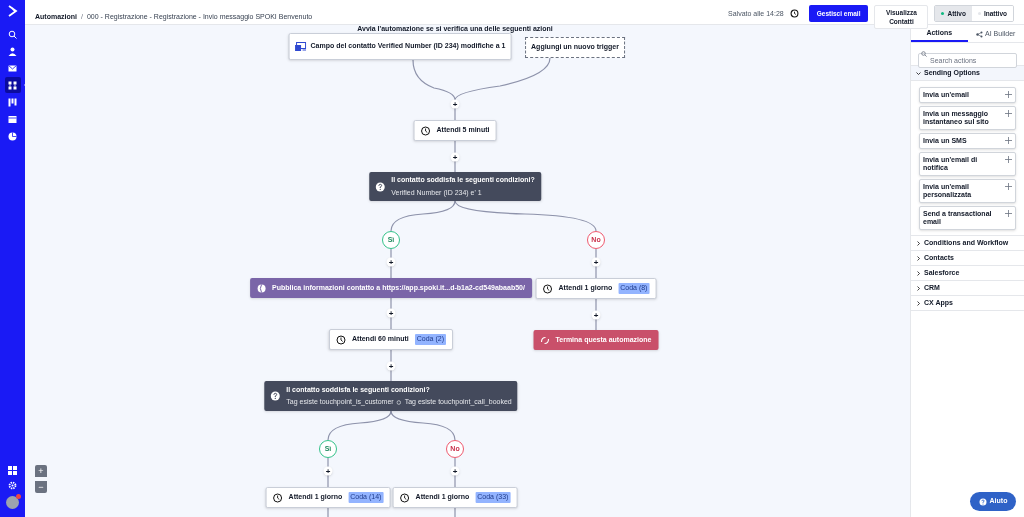 Image resolution: width=1024 pixels, height=517 pixels. I want to click on or-icon, so click(399, 402).